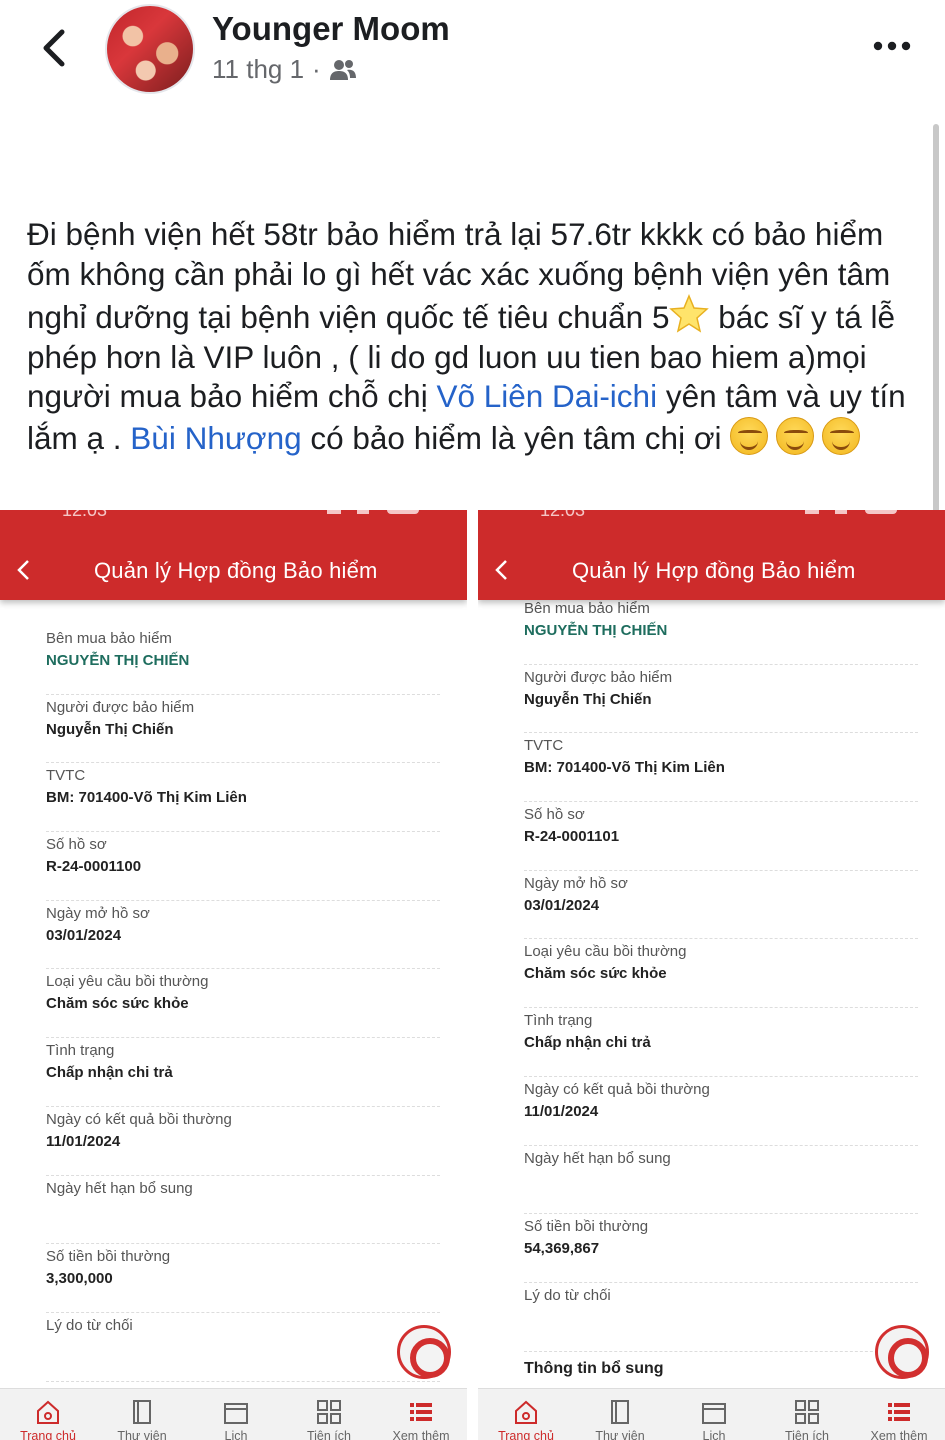  I want to click on book-icon, so click(142, 1412).